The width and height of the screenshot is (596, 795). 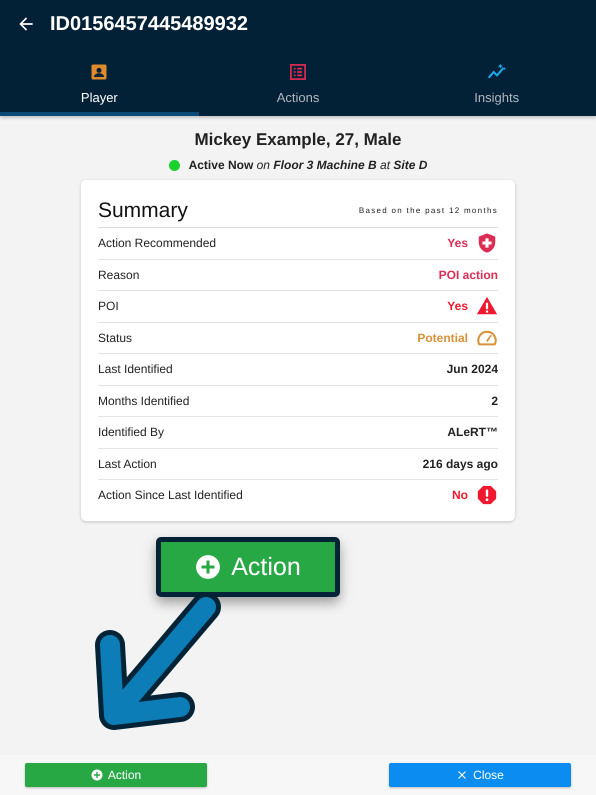 I want to click on presence-text: Active Now on Floor 3 Machine B at Site D, so click(x=308, y=165).